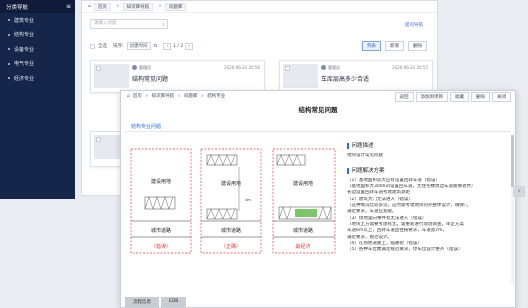 The width and height of the screenshot is (528, 308). Describe the element at coordinates (241, 67) in the screenshot. I see `card-date: 2020-06-24 20:56` at that location.